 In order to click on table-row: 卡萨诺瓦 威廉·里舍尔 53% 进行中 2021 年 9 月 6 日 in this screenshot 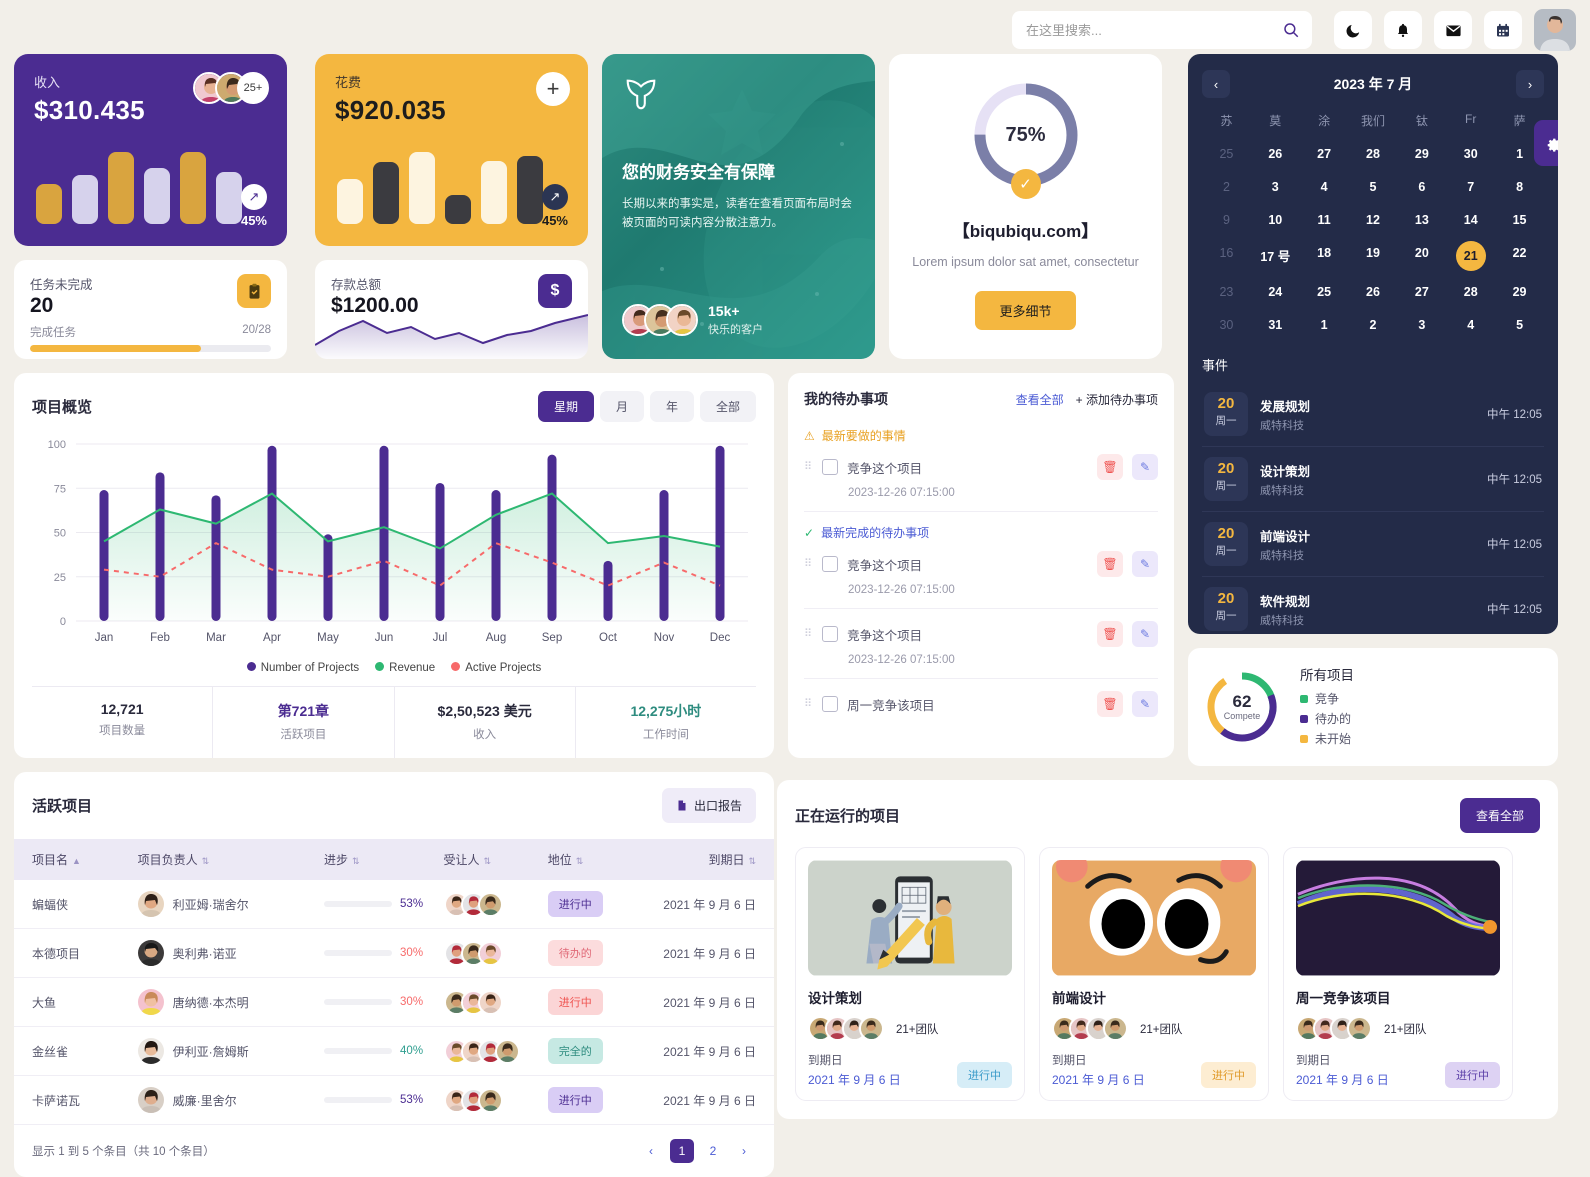, I will do `click(394, 1100)`.